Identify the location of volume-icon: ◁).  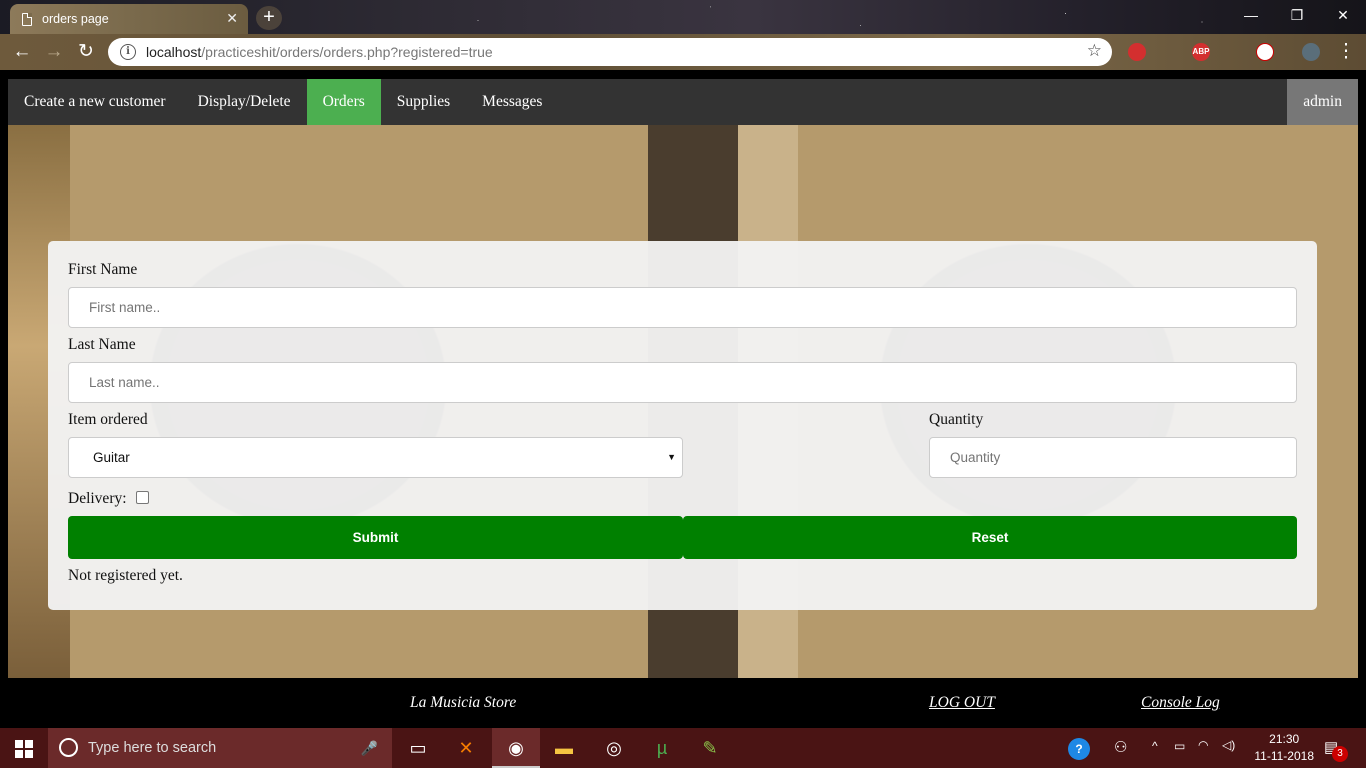
(1228, 745).